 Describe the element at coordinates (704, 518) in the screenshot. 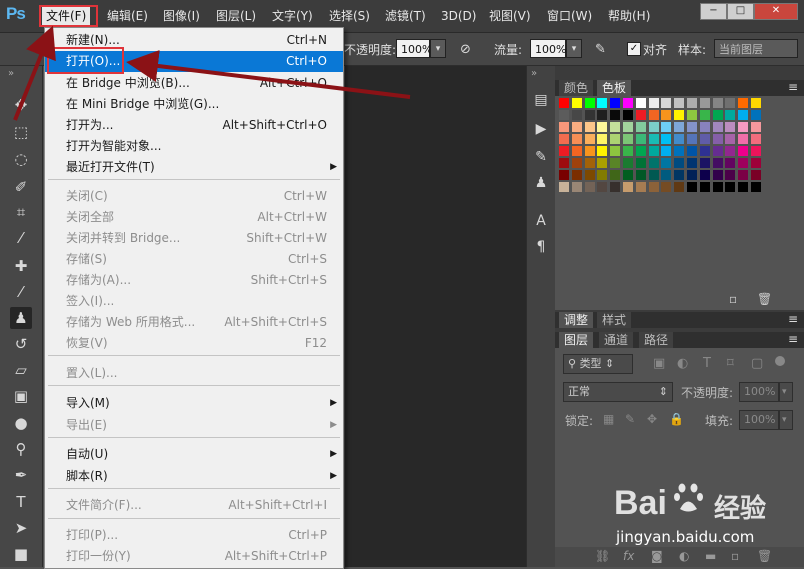

I see `baidu-watermark: Bai 经验 jingyan.baidu.com` at that location.